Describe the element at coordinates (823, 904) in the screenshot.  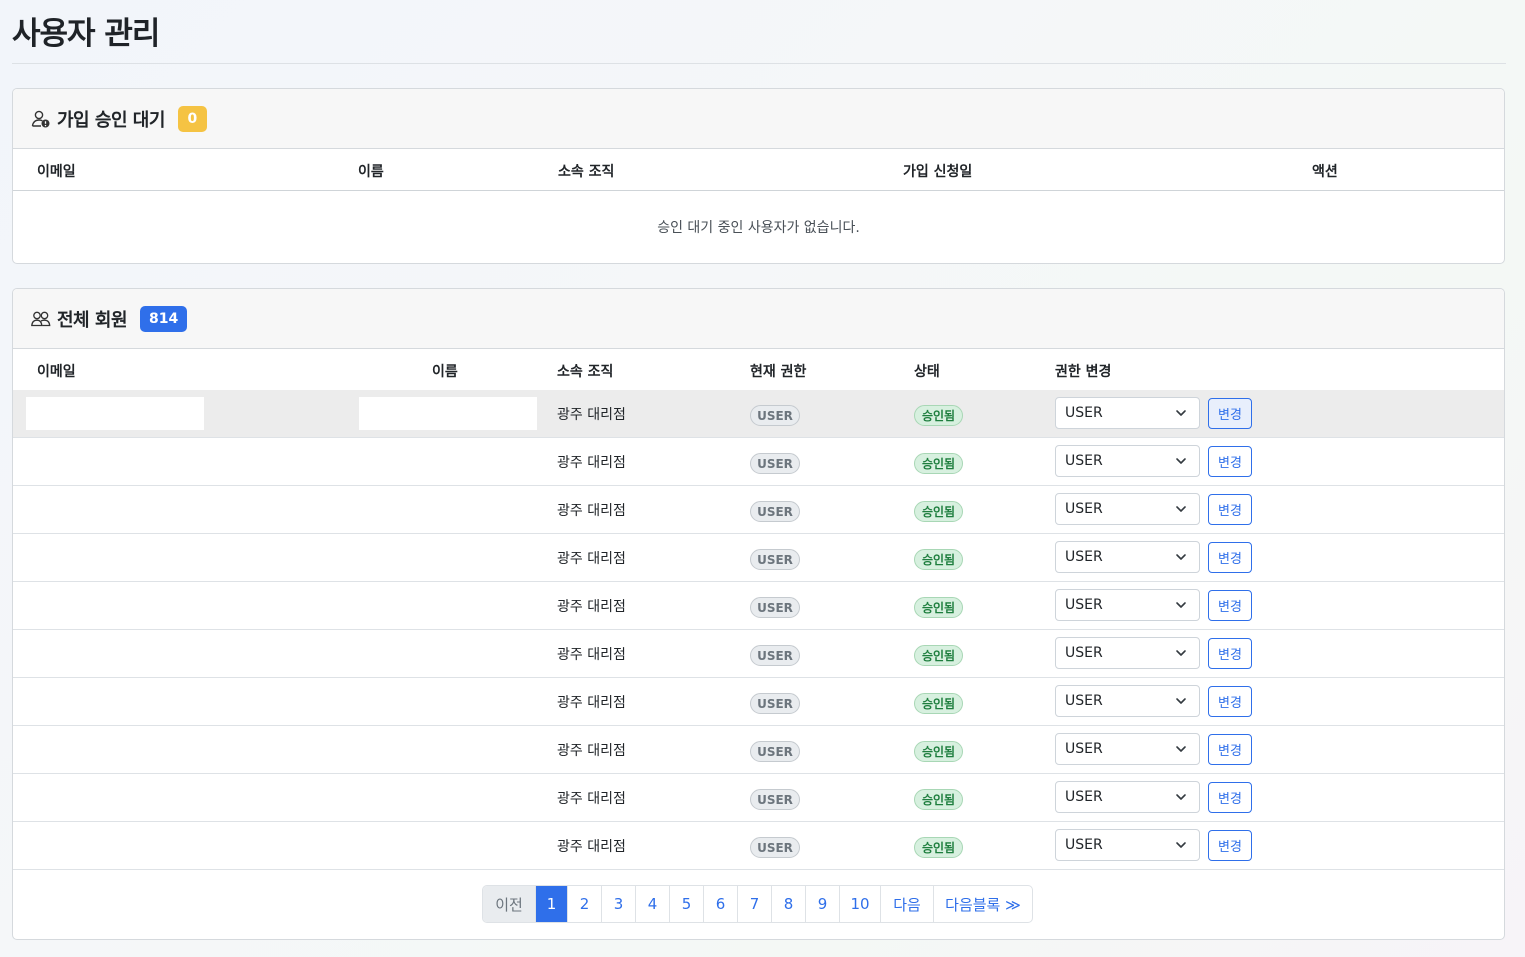
I see `pagination-page-9: 9` at that location.